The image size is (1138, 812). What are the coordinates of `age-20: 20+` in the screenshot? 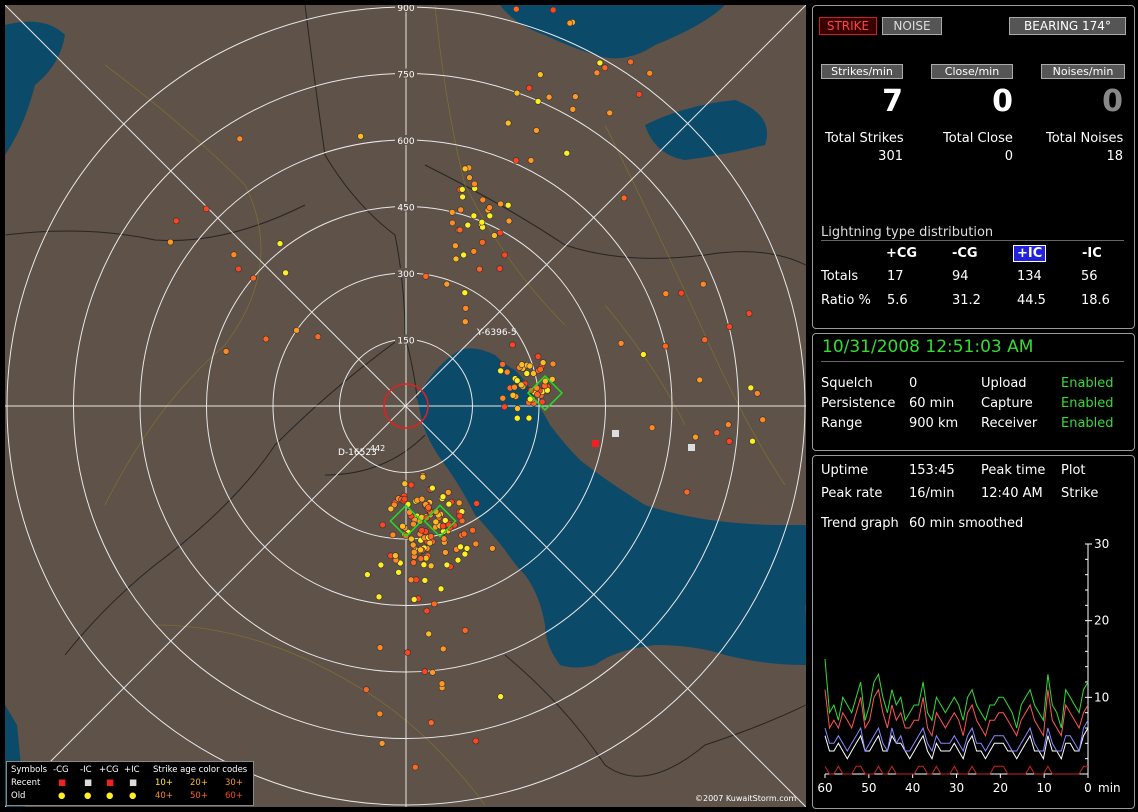 It's located at (199, 783).